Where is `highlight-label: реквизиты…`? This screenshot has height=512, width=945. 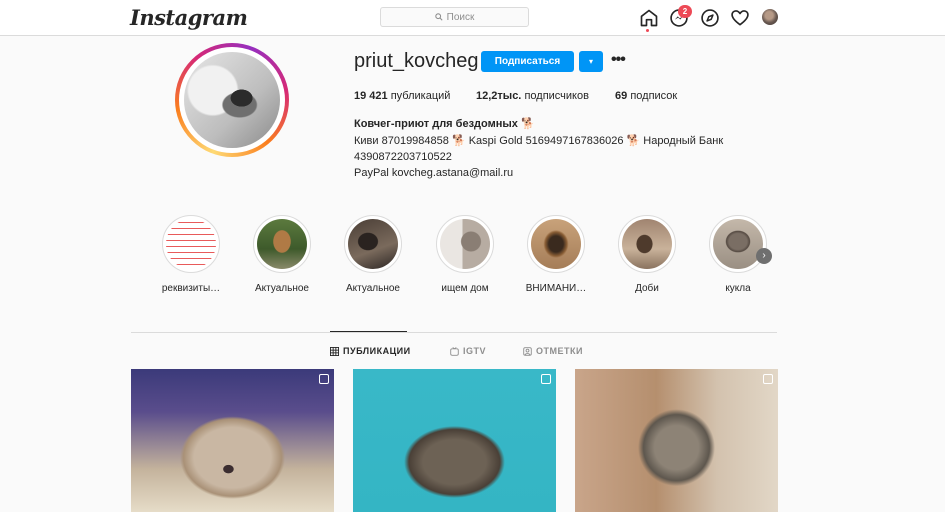 highlight-label: реквизиты… is located at coordinates (191, 288).